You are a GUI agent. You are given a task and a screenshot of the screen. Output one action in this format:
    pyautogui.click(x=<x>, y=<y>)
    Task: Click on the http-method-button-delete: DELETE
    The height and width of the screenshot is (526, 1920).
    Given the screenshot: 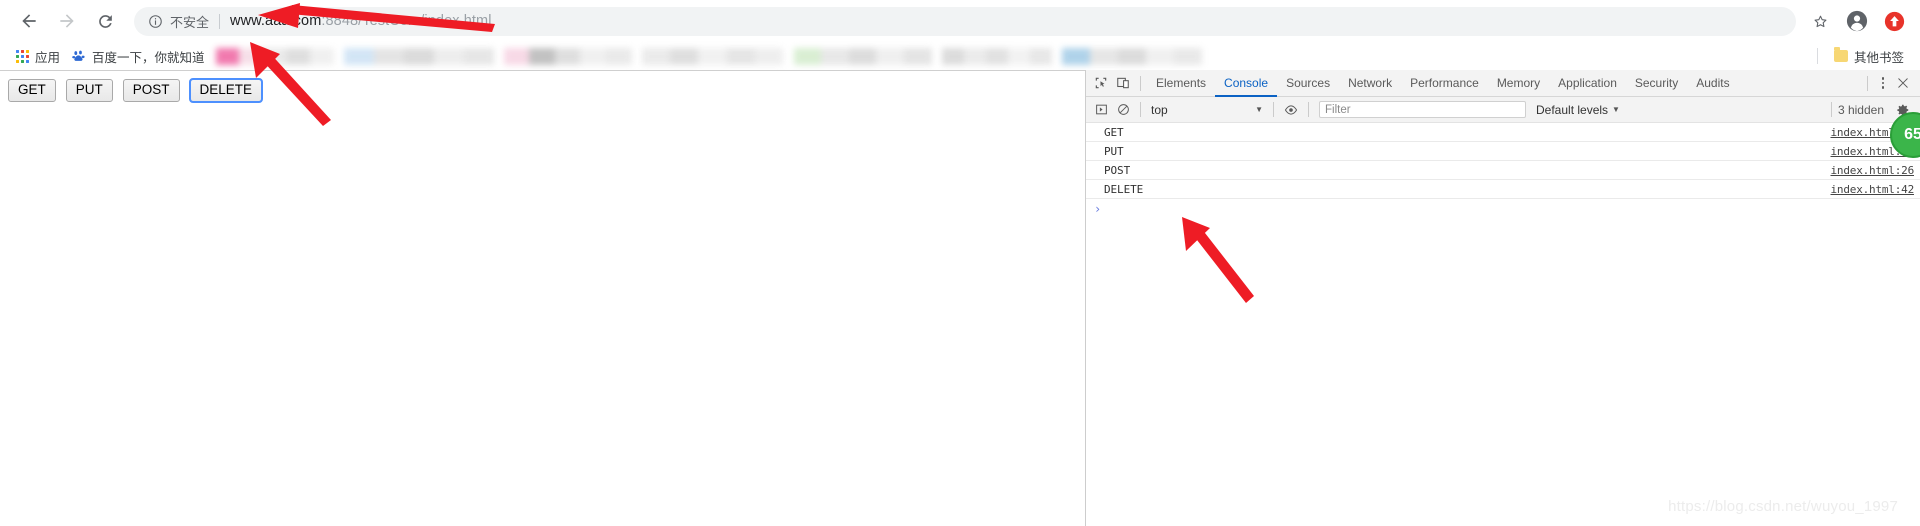 What is the action you would take?
    pyautogui.click(x=226, y=90)
    